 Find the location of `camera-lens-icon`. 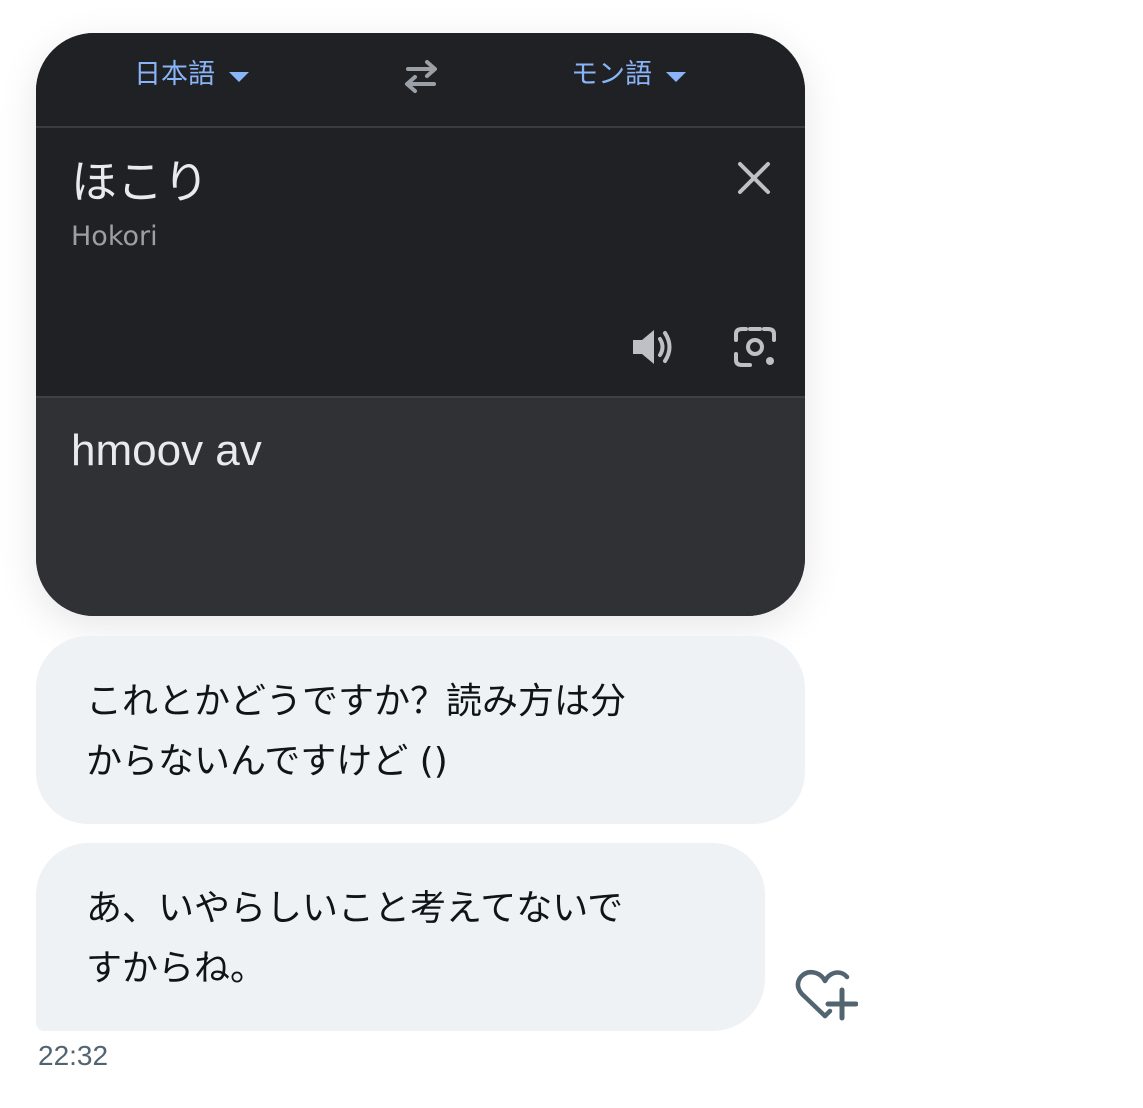

camera-lens-icon is located at coordinates (755, 347).